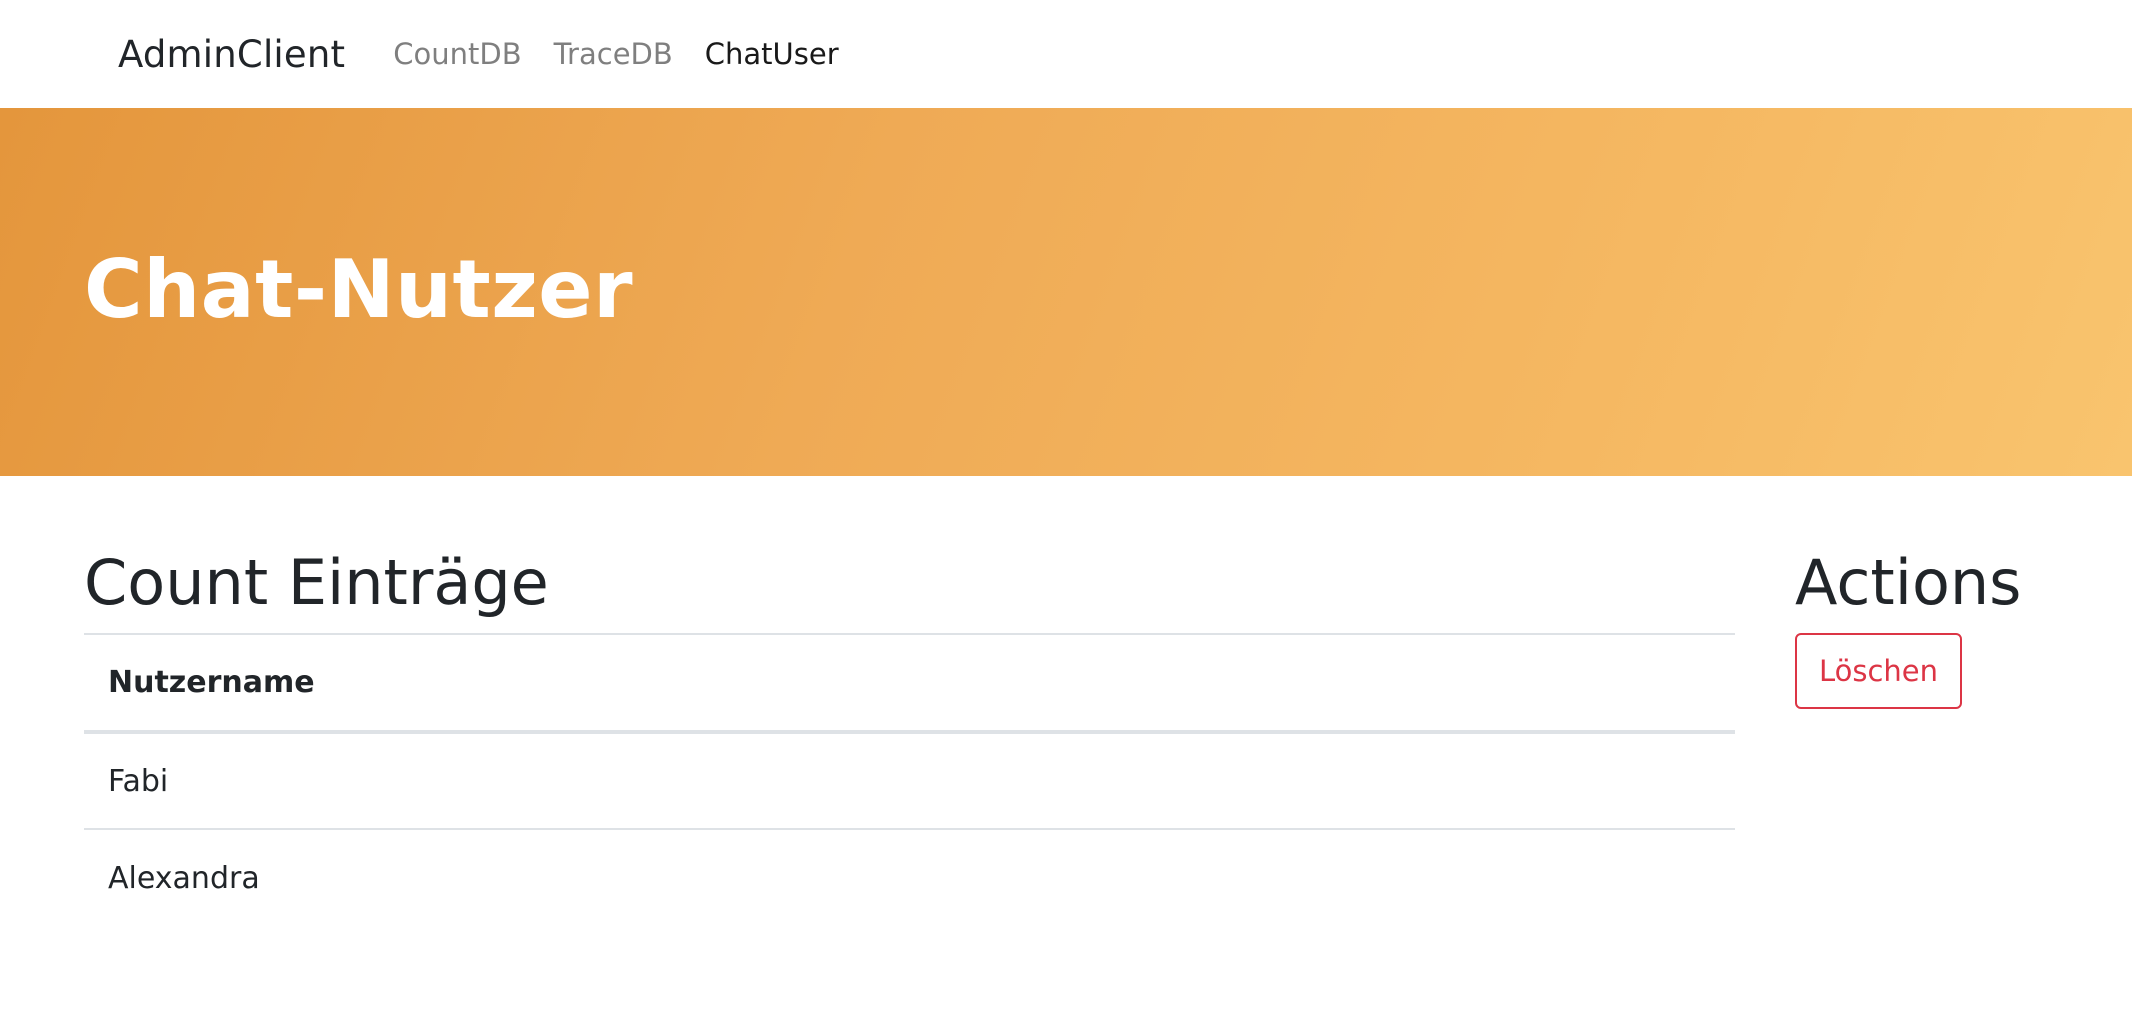  Describe the element at coordinates (1878, 671) in the screenshot. I see `delete-button: Löschen` at that location.